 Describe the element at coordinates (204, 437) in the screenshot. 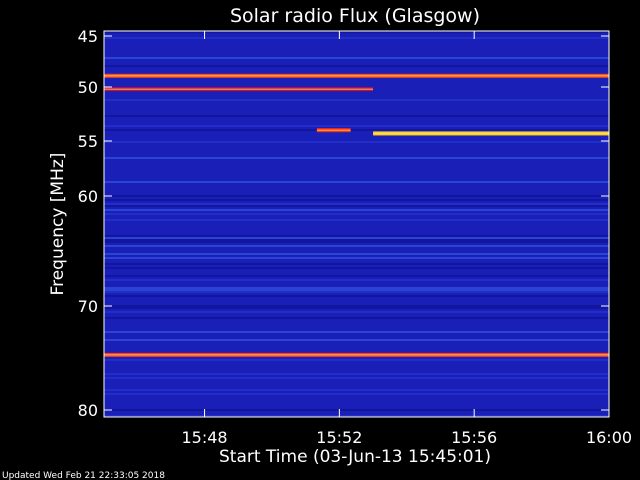

I see `x-tick-label: 15:48` at that location.